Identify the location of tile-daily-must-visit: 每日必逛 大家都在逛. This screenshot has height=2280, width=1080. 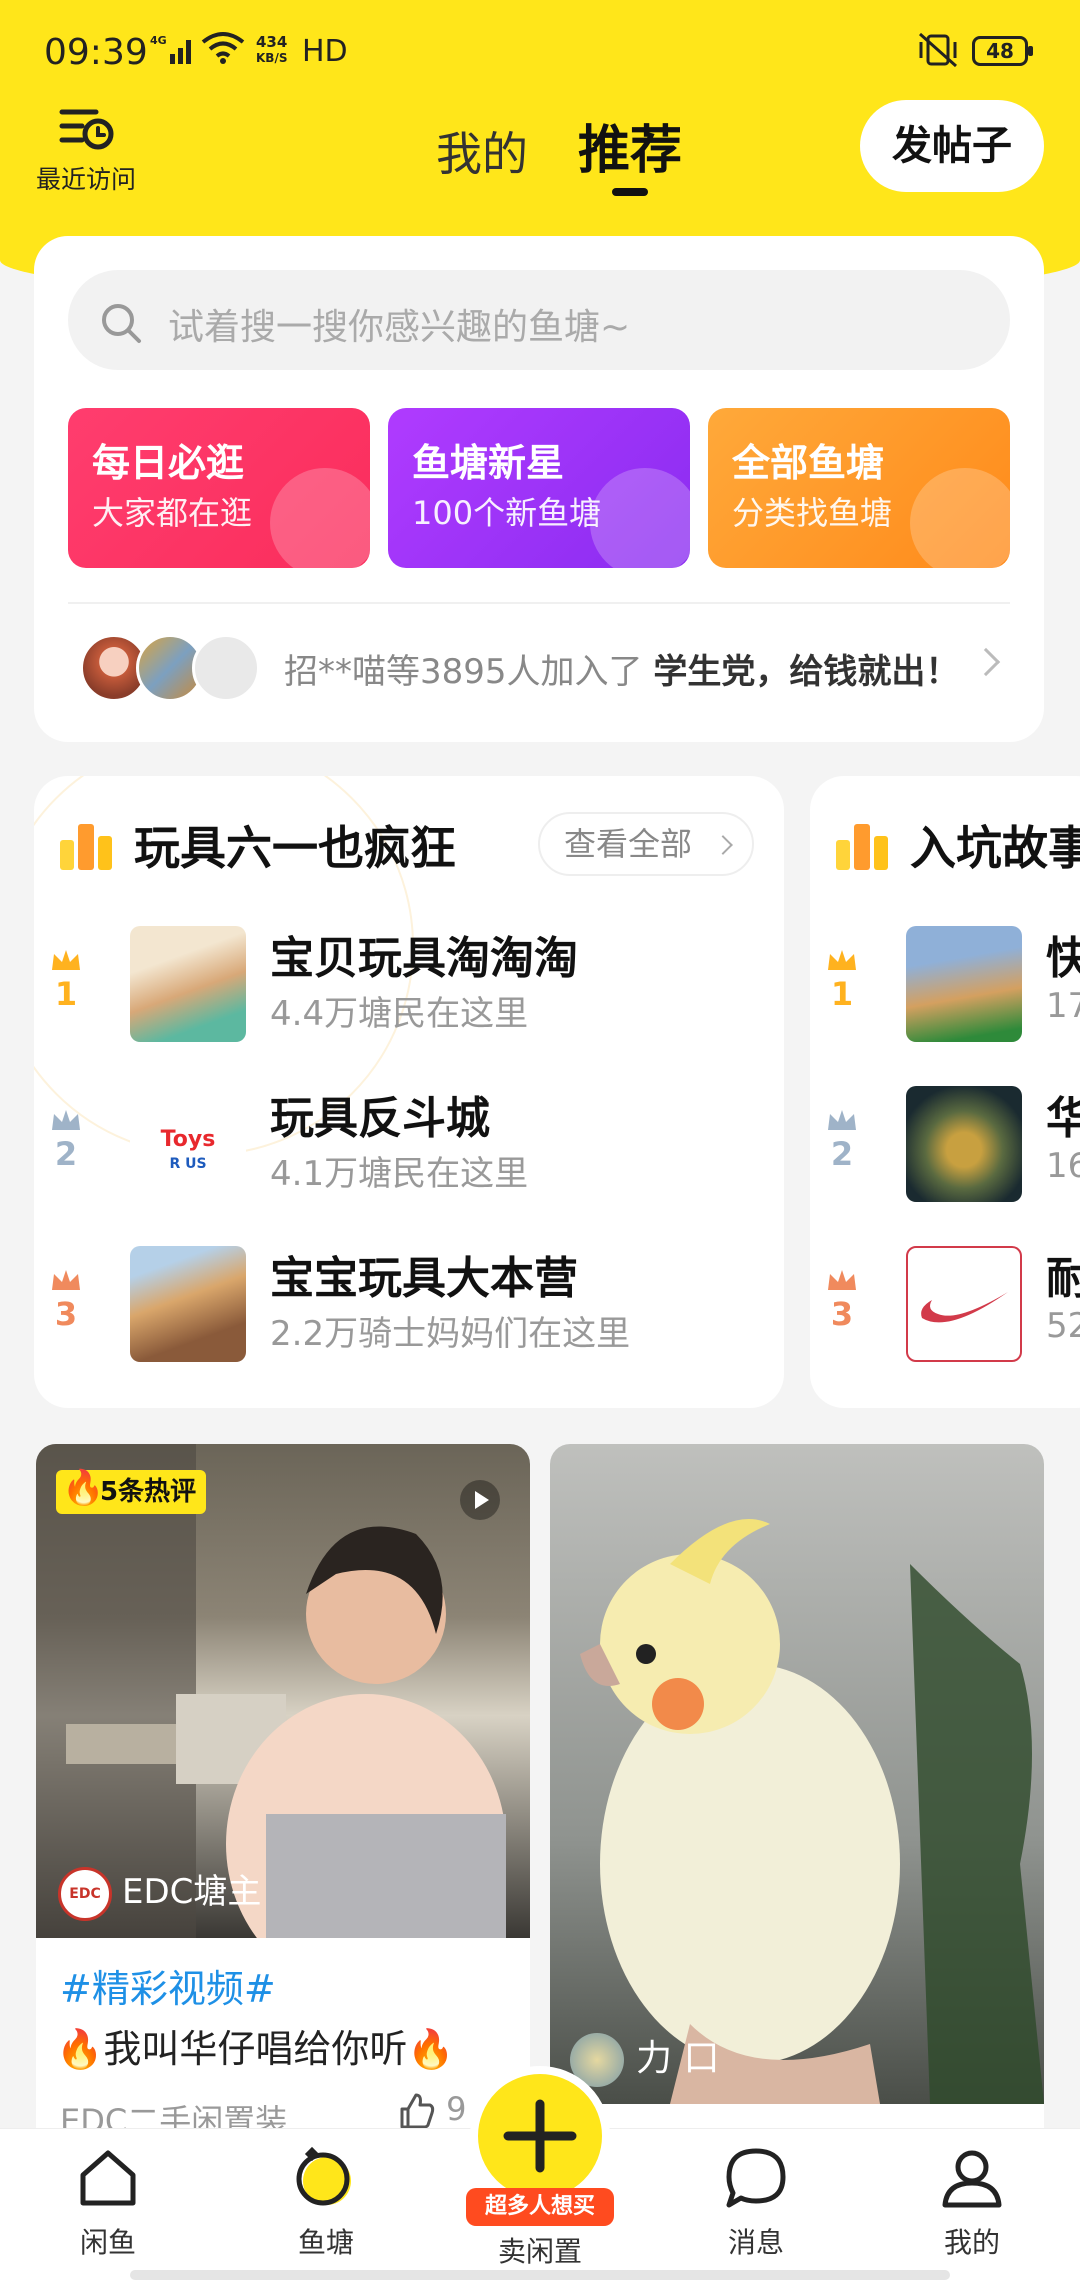
(219, 488).